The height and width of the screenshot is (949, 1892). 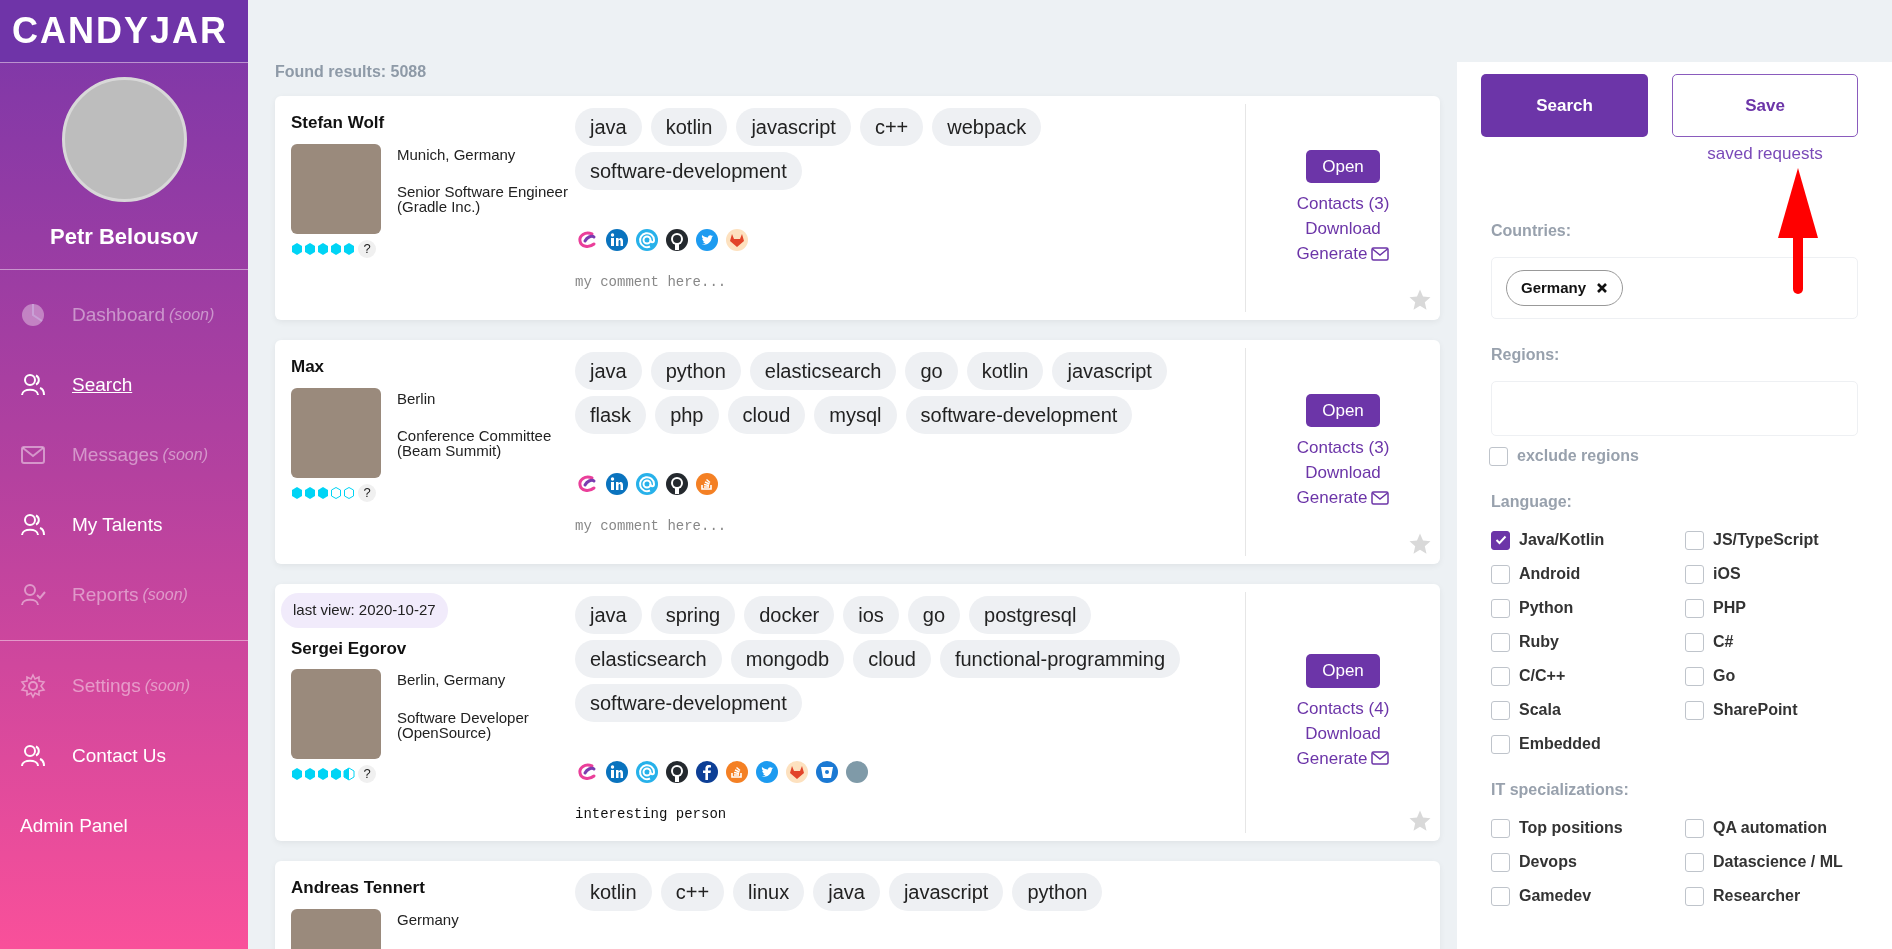 What do you see at coordinates (687, 415) in the screenshot?
I see `skill-tag: php` at bounding box center [687, 415].